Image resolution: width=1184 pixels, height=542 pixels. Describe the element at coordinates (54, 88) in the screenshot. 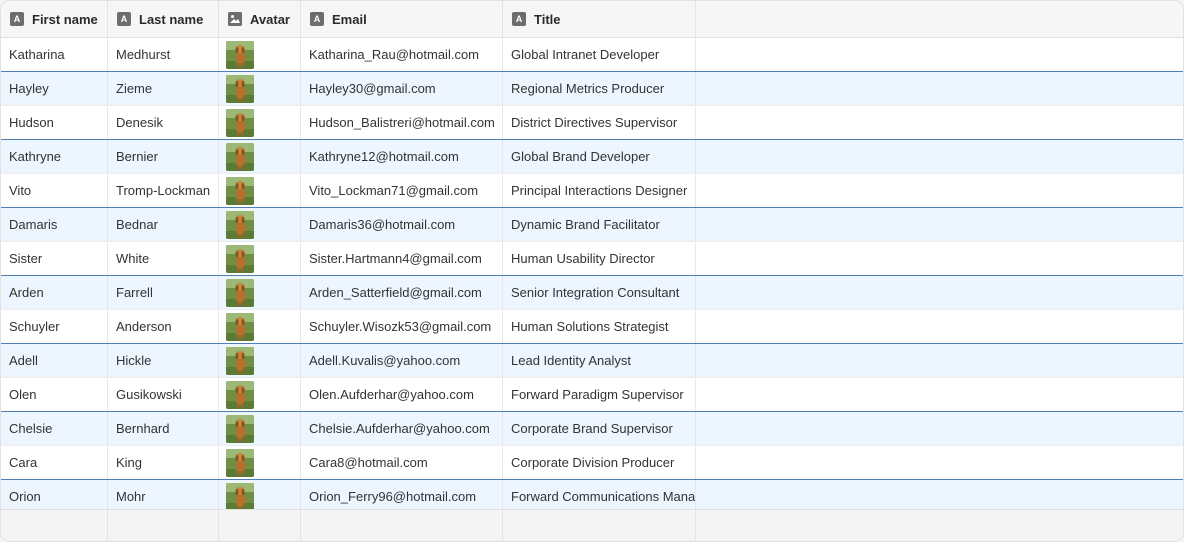

I see `first-name-cell: Hayley` at that location.